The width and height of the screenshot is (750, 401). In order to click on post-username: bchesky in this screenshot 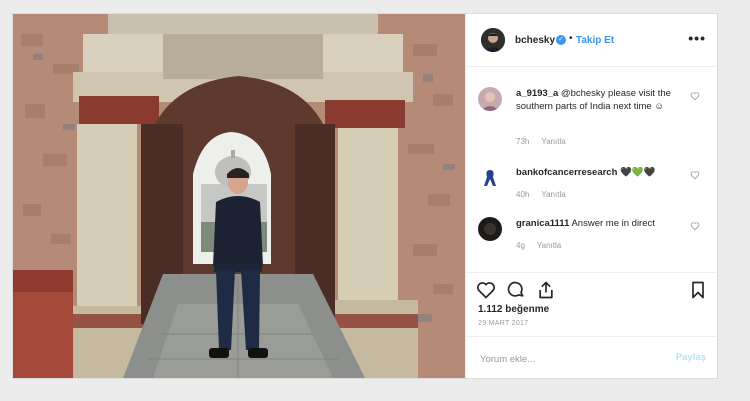, I will do `click(535, 40)`.